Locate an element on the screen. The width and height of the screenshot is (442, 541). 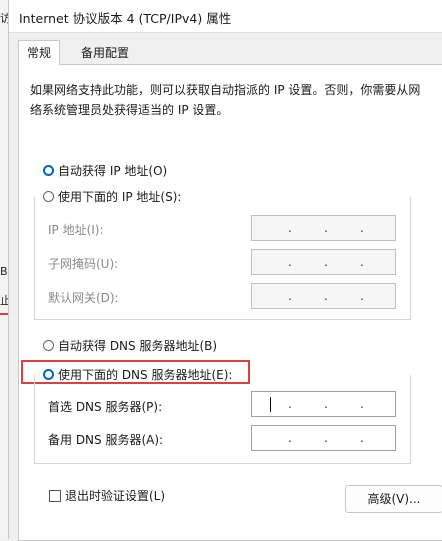
title-bar: Internet 协议版本 4 (TCP/IPv4) 属性 is located at coordinates (225, 16).